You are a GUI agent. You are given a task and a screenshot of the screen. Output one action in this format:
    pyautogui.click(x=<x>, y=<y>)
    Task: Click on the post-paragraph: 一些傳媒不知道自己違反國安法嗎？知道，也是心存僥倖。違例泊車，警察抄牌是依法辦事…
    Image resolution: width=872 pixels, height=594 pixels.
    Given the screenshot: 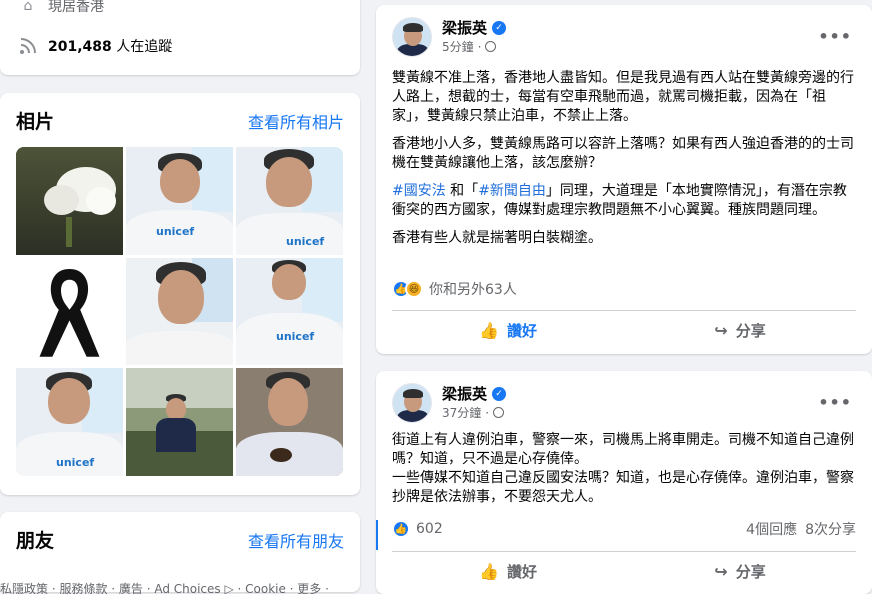 What is the action you would take?
    pyautogui.click(x=623, y=487)
    